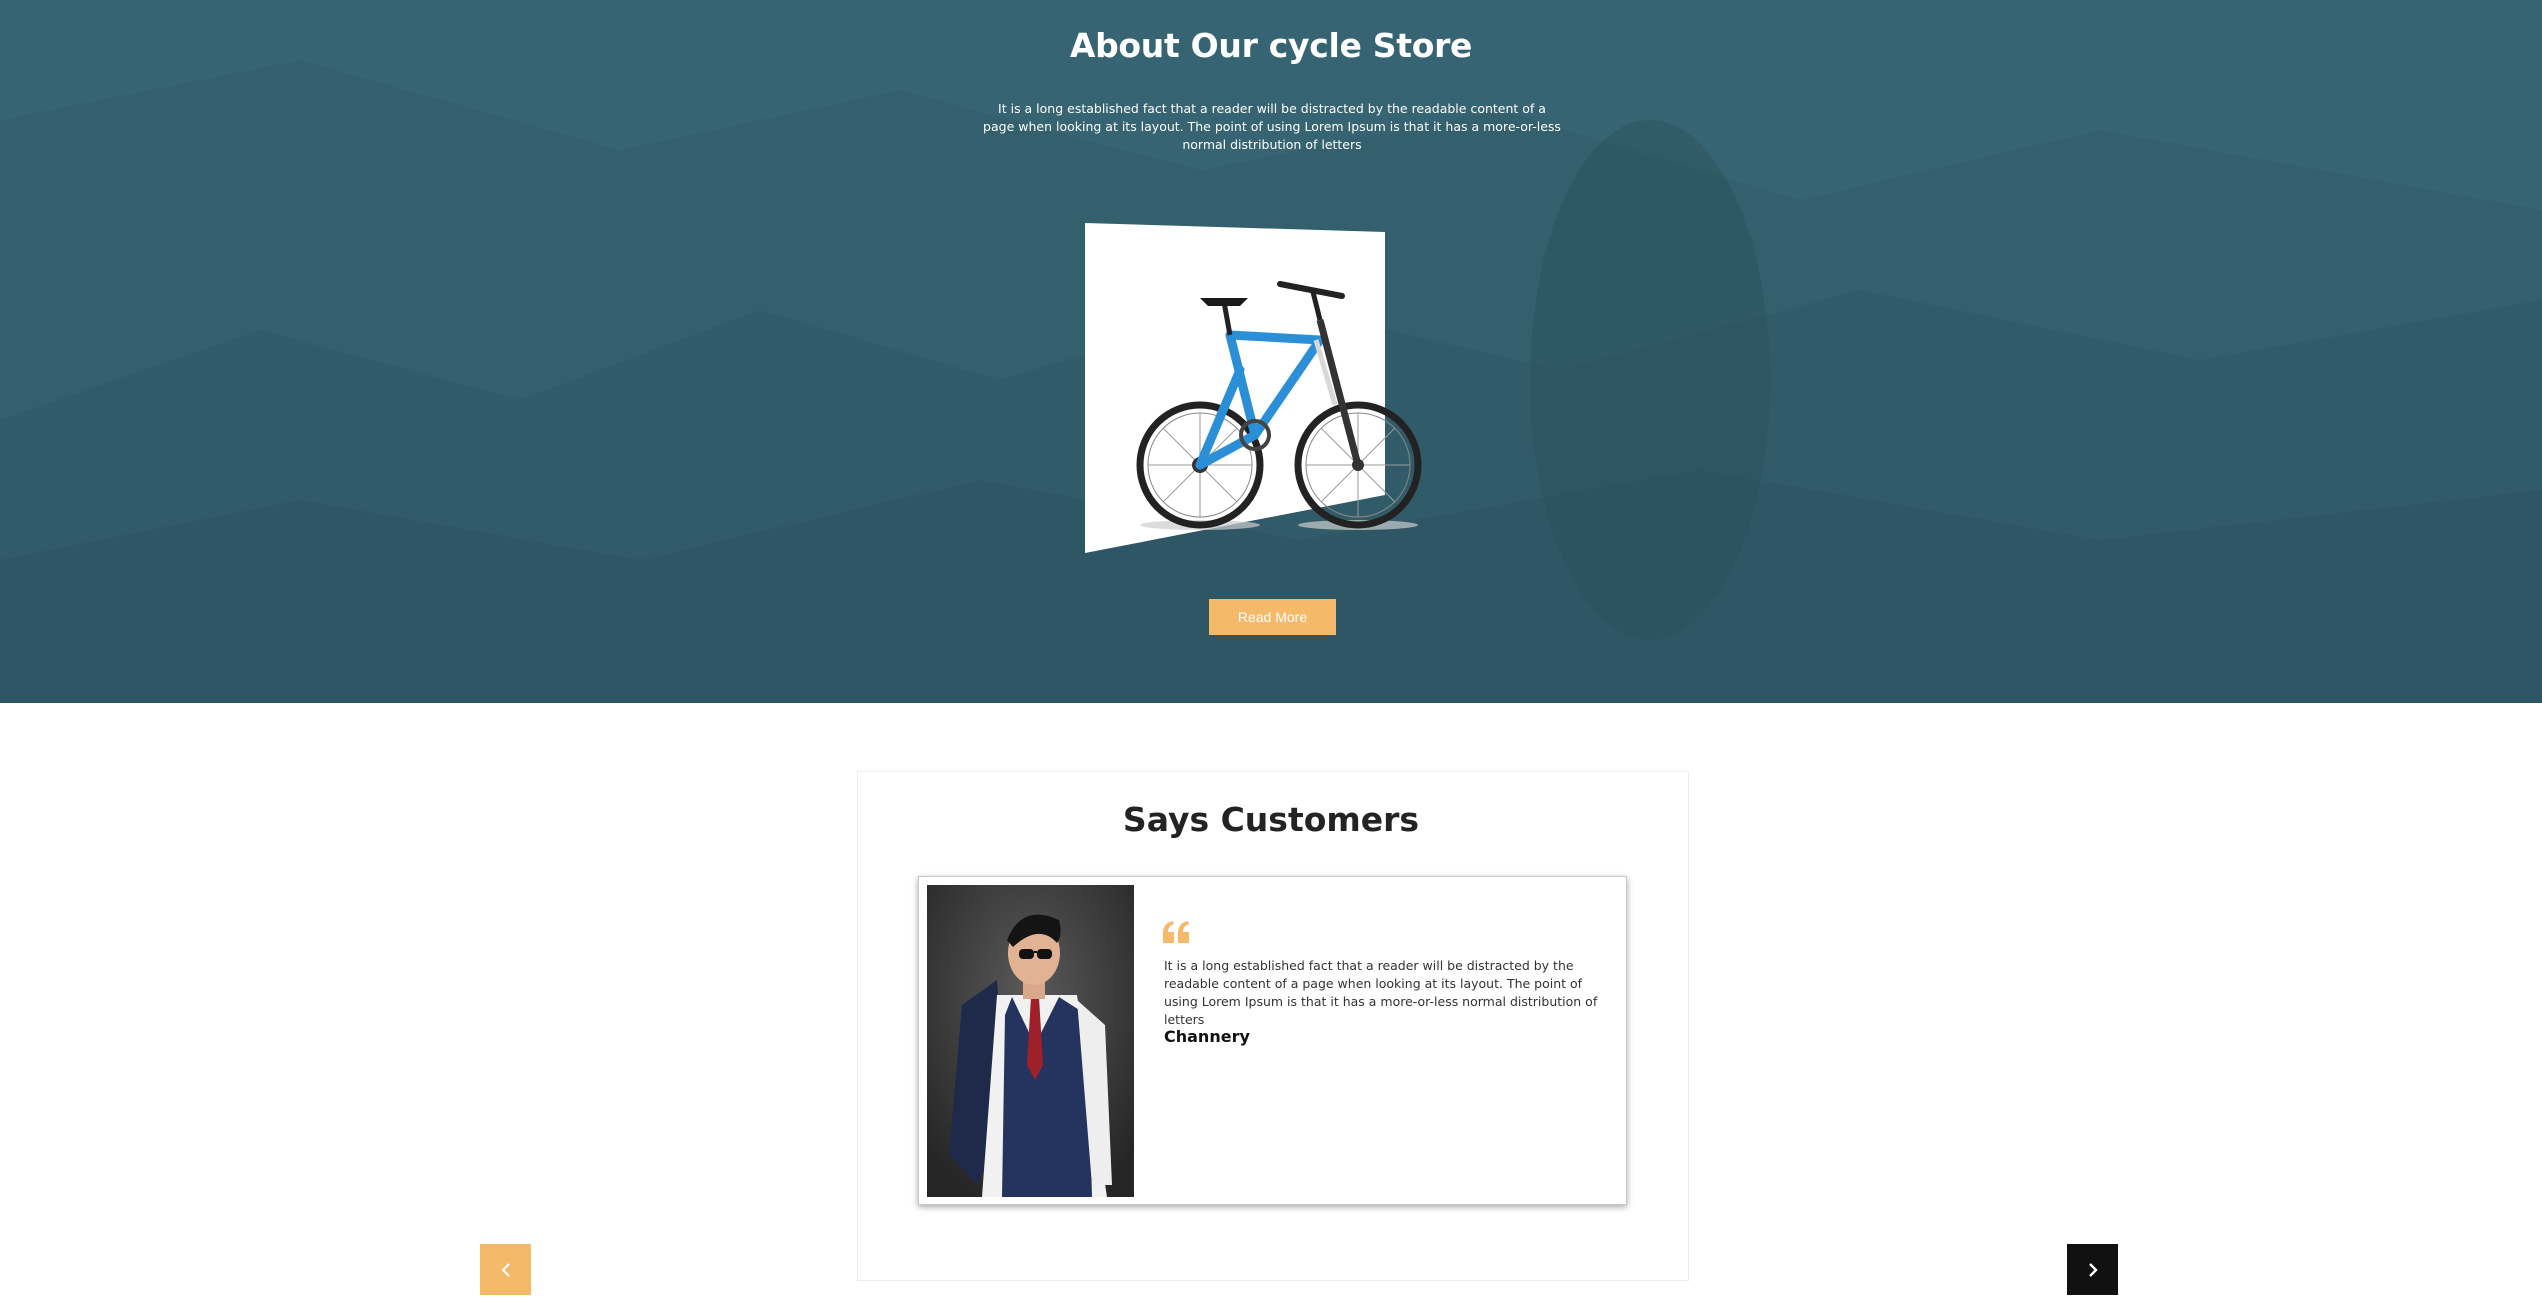  Describe the element at coordinates (1271, 45) in the screenshot. I see `about-title: About Our cycle Store` at that location.